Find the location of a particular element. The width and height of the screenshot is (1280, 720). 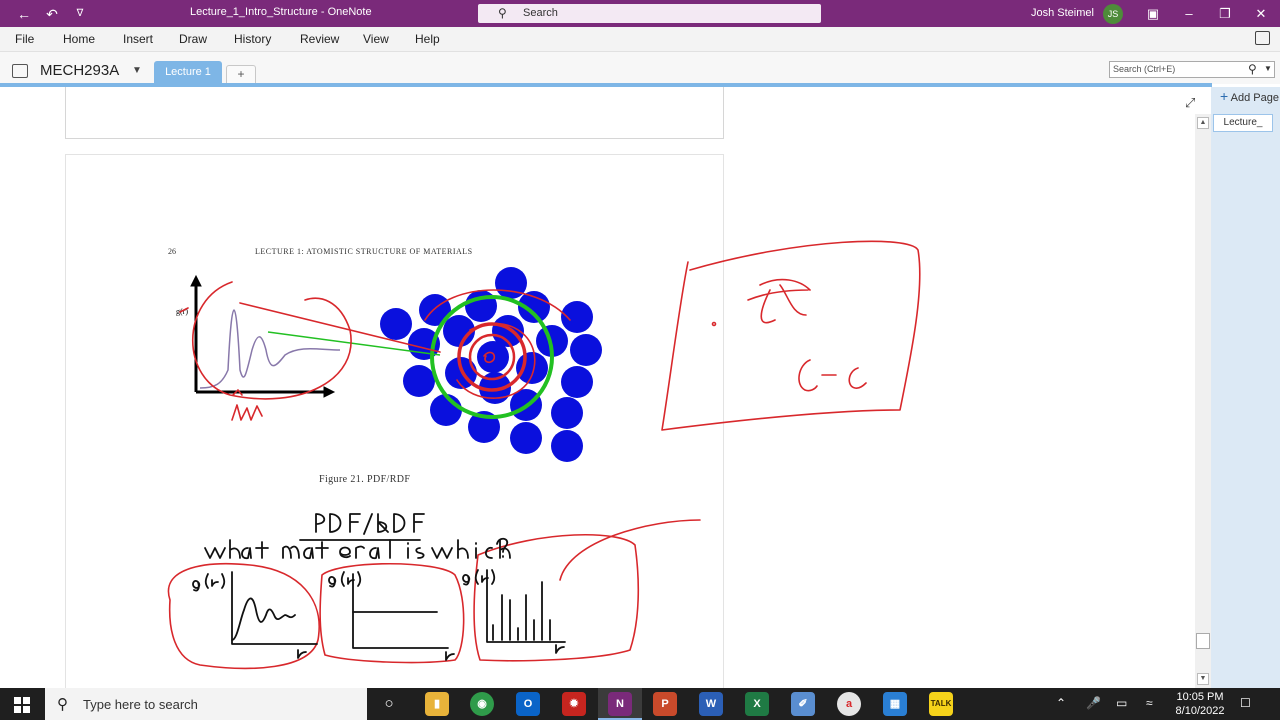

notebook-search-placeholder: Search (Ctrl+E) is located at coordinates (1144, 69).